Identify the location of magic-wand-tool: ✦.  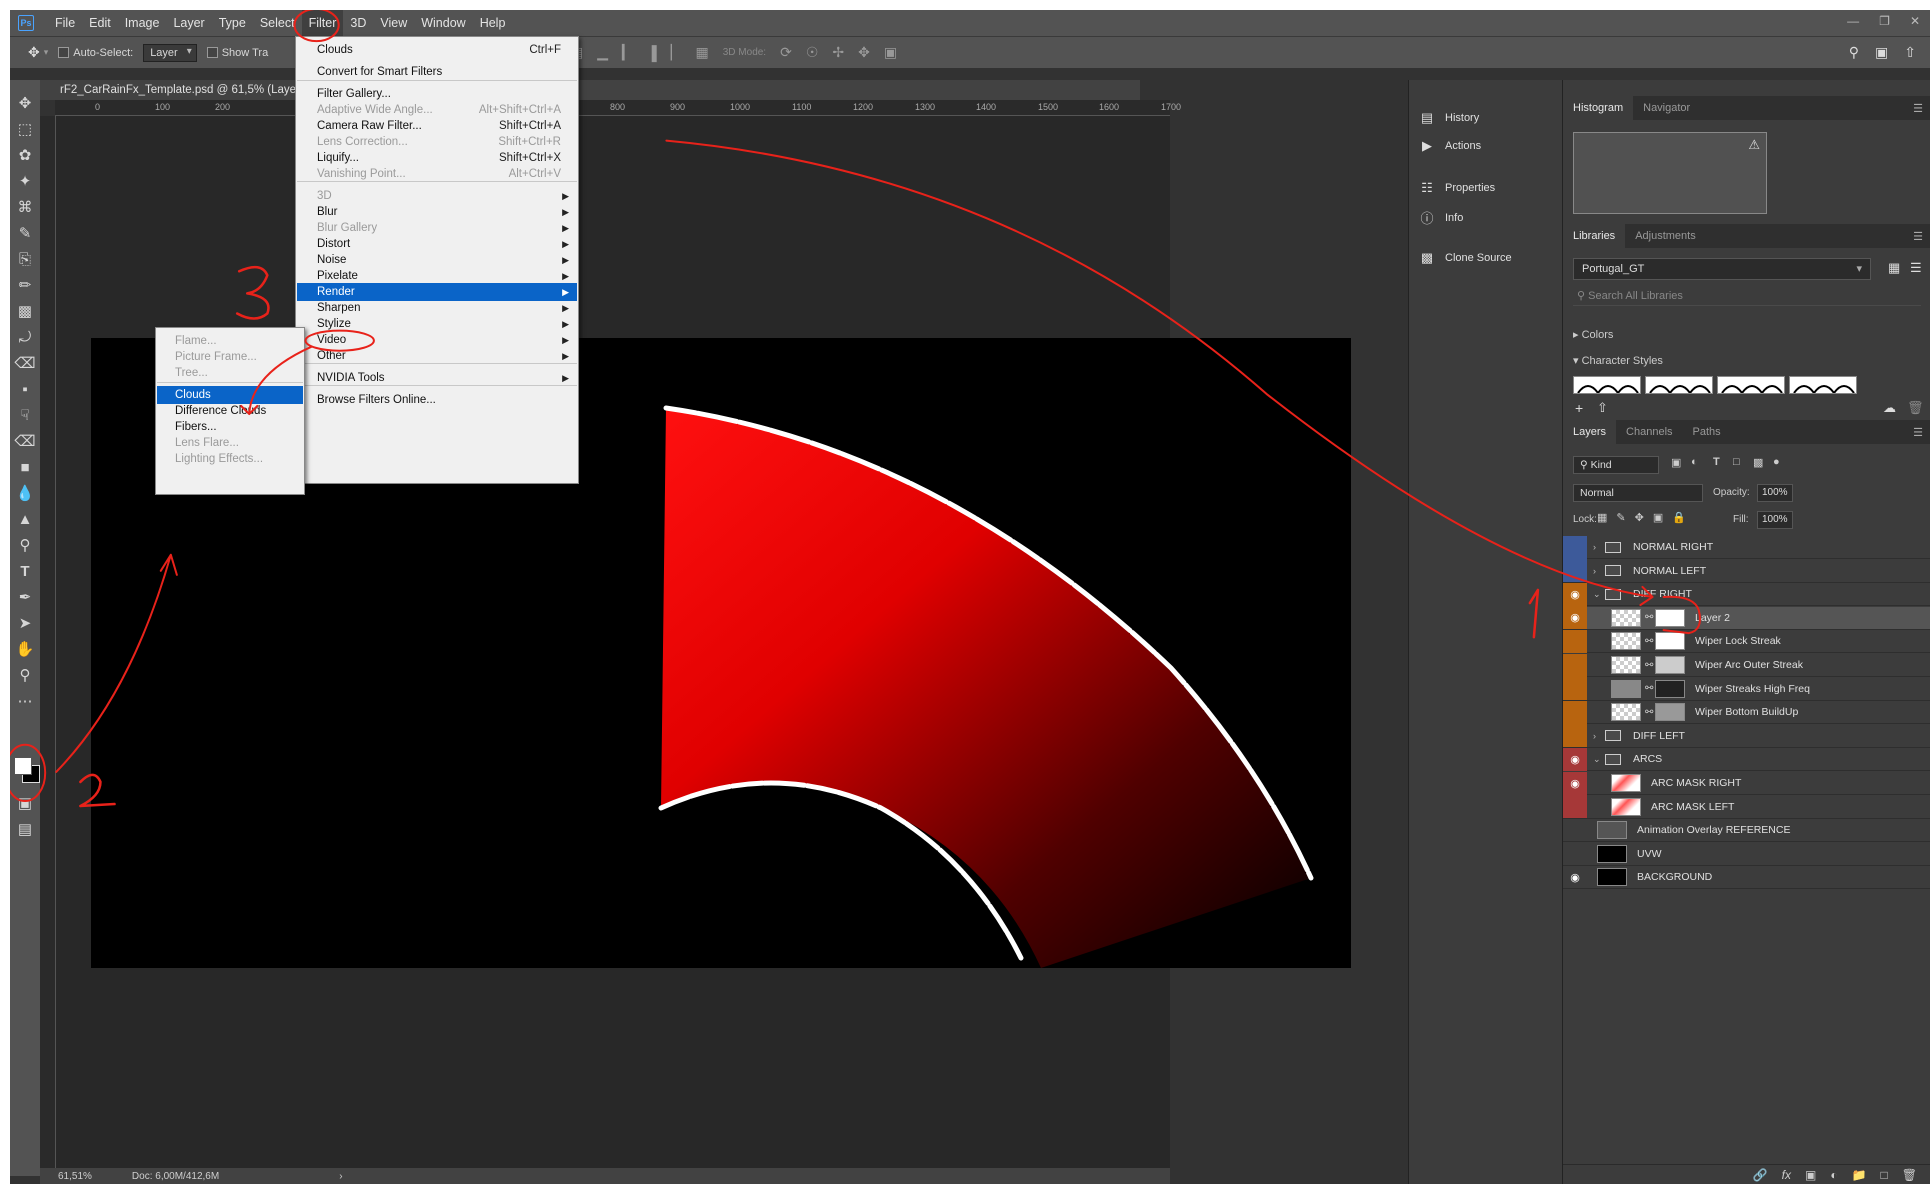
(25, 181).